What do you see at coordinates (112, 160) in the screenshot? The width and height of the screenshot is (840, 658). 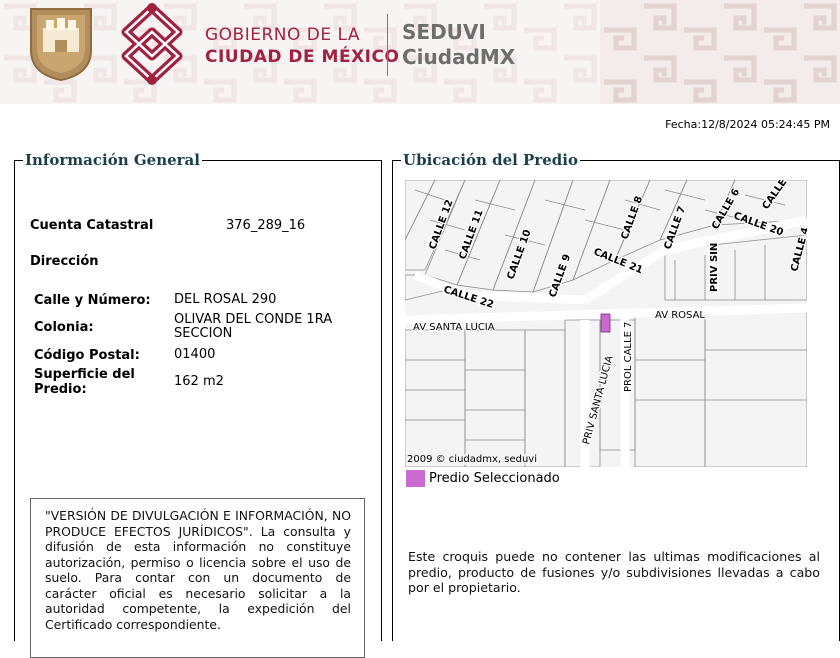 I see `general-info-legend: Información General` at bounding box center [112, 160].